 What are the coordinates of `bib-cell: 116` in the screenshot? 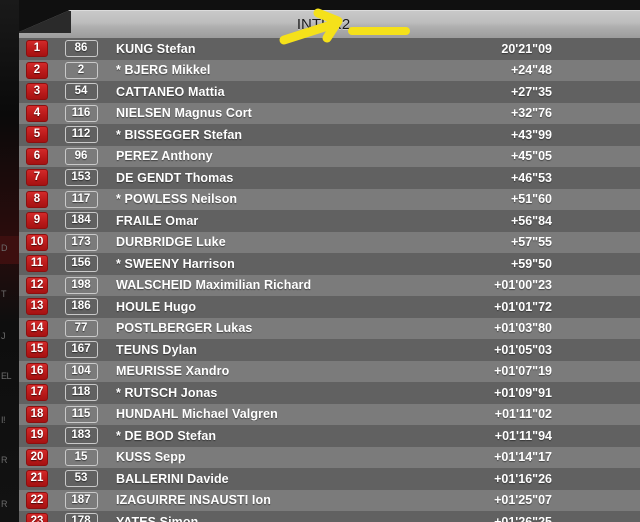 It's located at (81, 113).